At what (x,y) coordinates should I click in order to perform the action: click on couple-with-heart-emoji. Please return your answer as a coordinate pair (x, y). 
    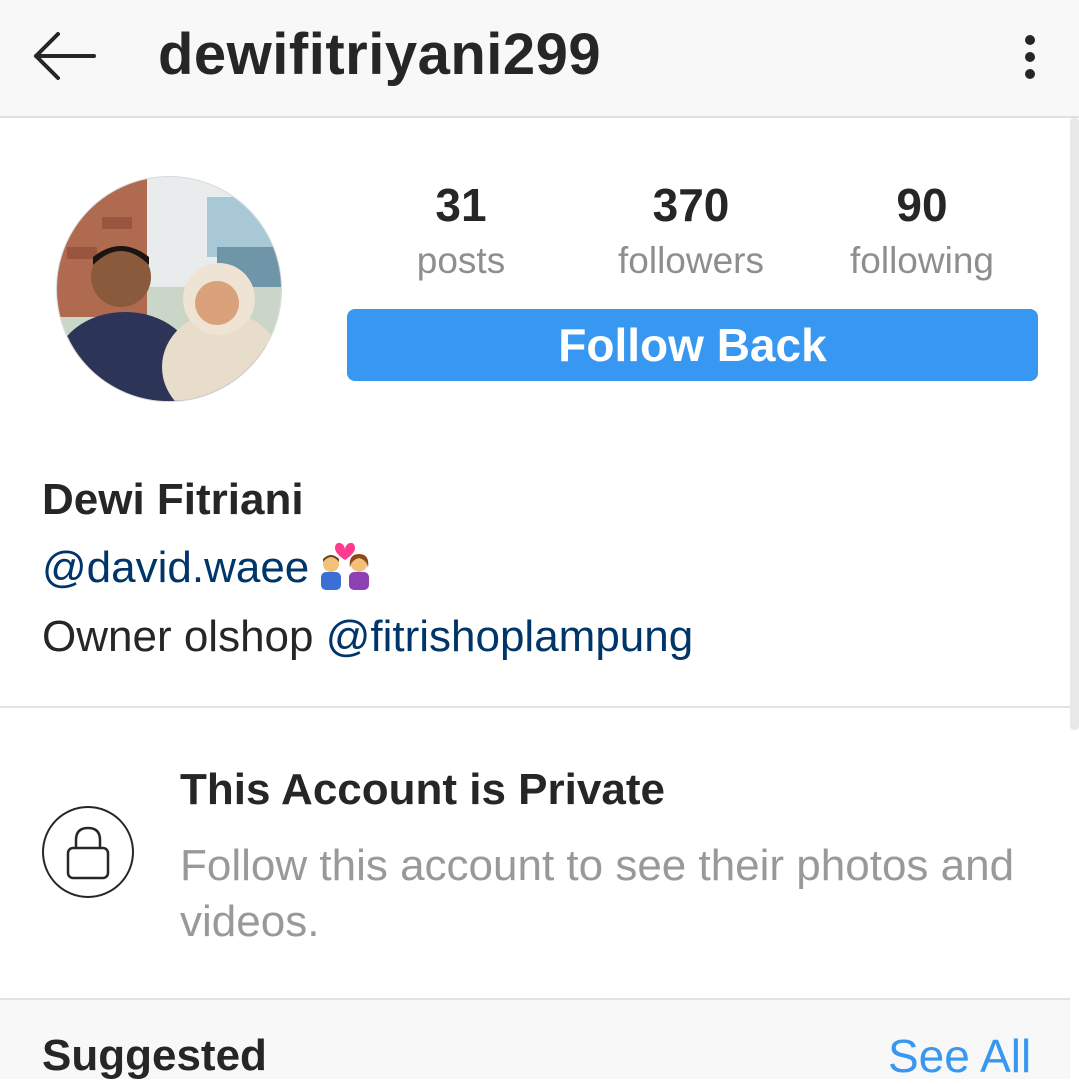
    Looking at the image, I should click on (345, 571).